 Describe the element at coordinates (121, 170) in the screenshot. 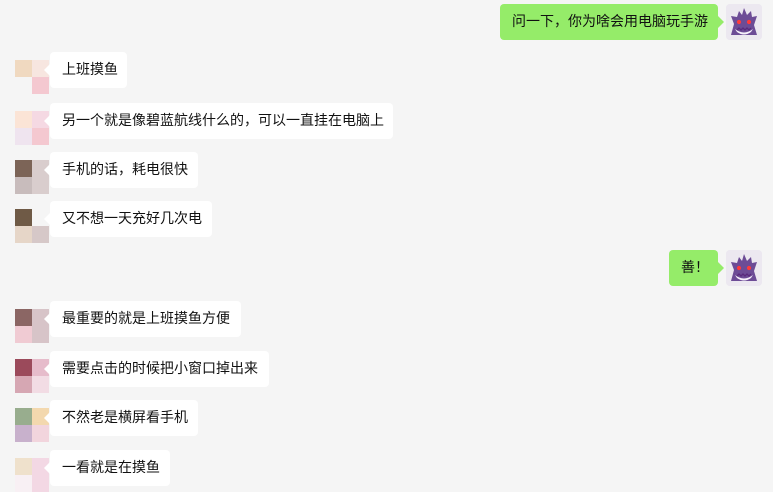

I see `message-bubble: 手机的话，耗电很快` at that location.